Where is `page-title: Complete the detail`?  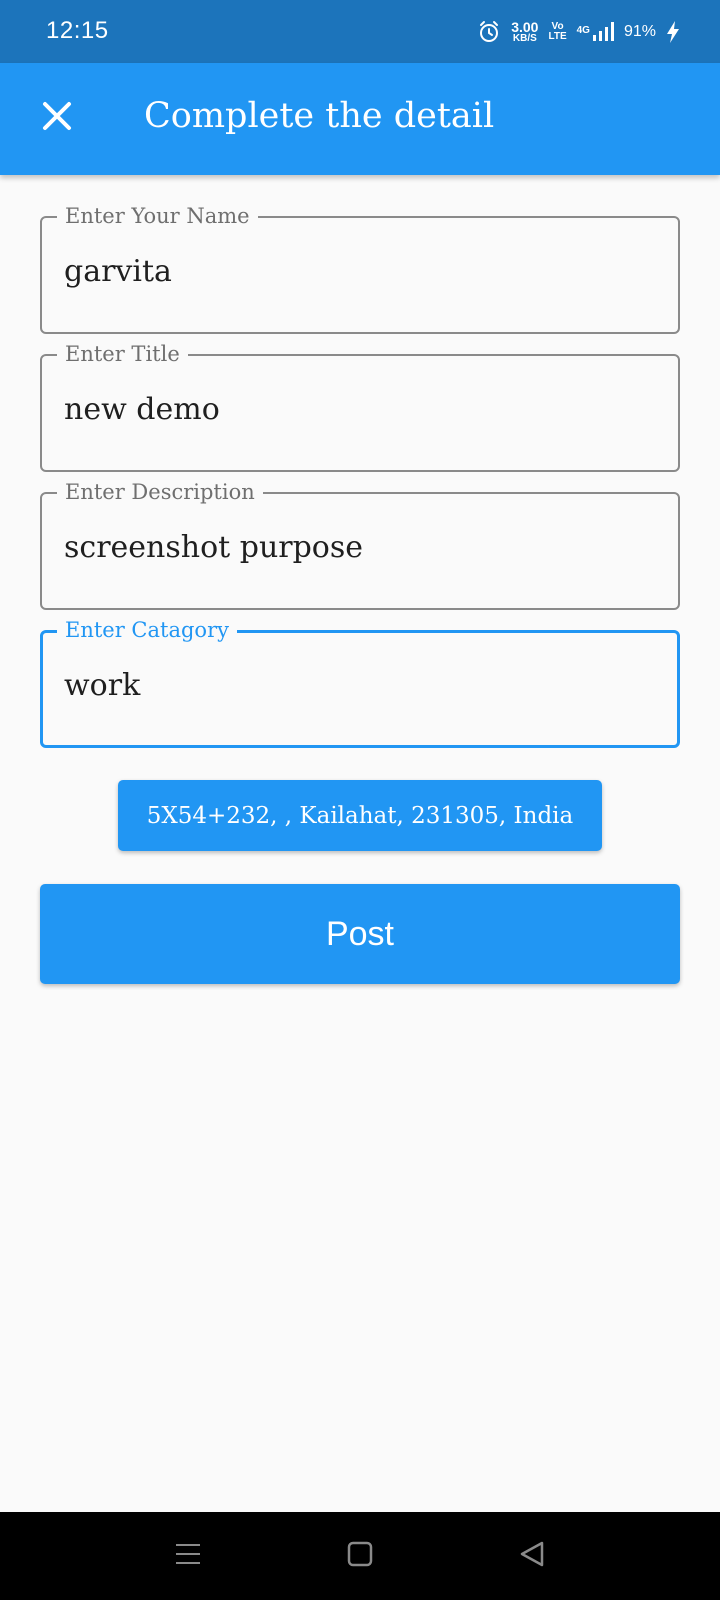
page-title: Complete the detail is located at coordinates (319, 116).